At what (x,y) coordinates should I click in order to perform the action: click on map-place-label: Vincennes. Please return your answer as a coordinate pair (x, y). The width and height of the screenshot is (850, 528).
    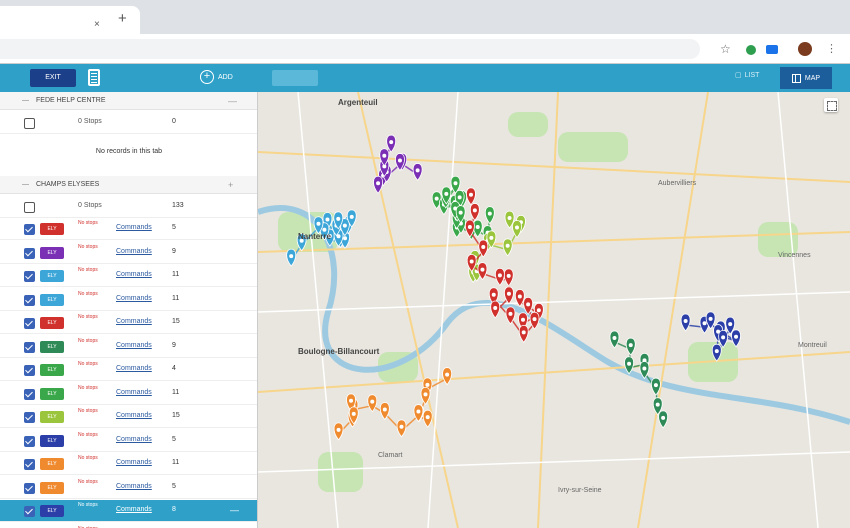
    Looking at the image, I should click on (794, 255).